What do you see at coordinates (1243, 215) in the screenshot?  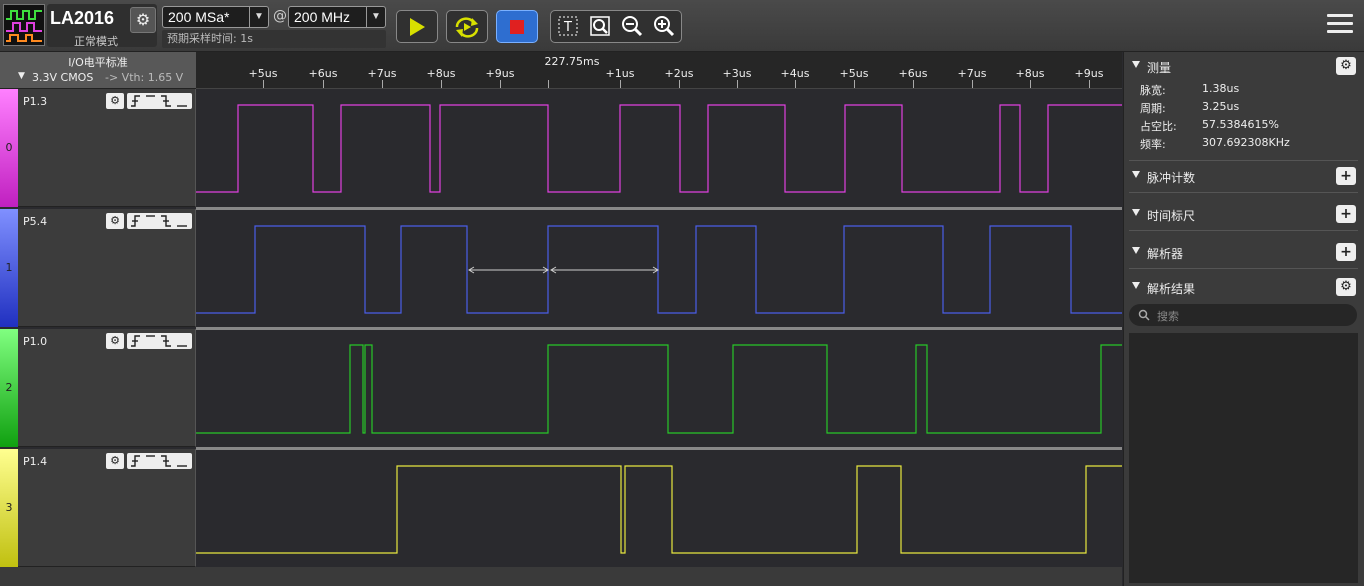 I see `time-ruler-section: 时间标尺 +` at bounding box center [1243, 215].